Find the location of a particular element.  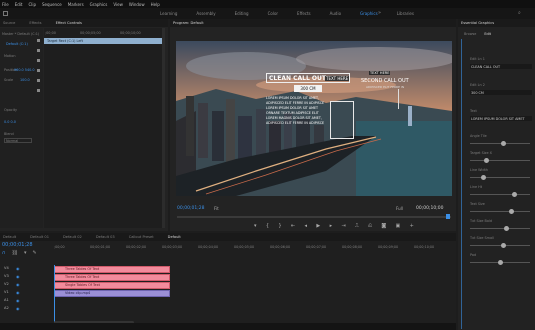

mark-in-icon: { is located at coordinates (267, 226).